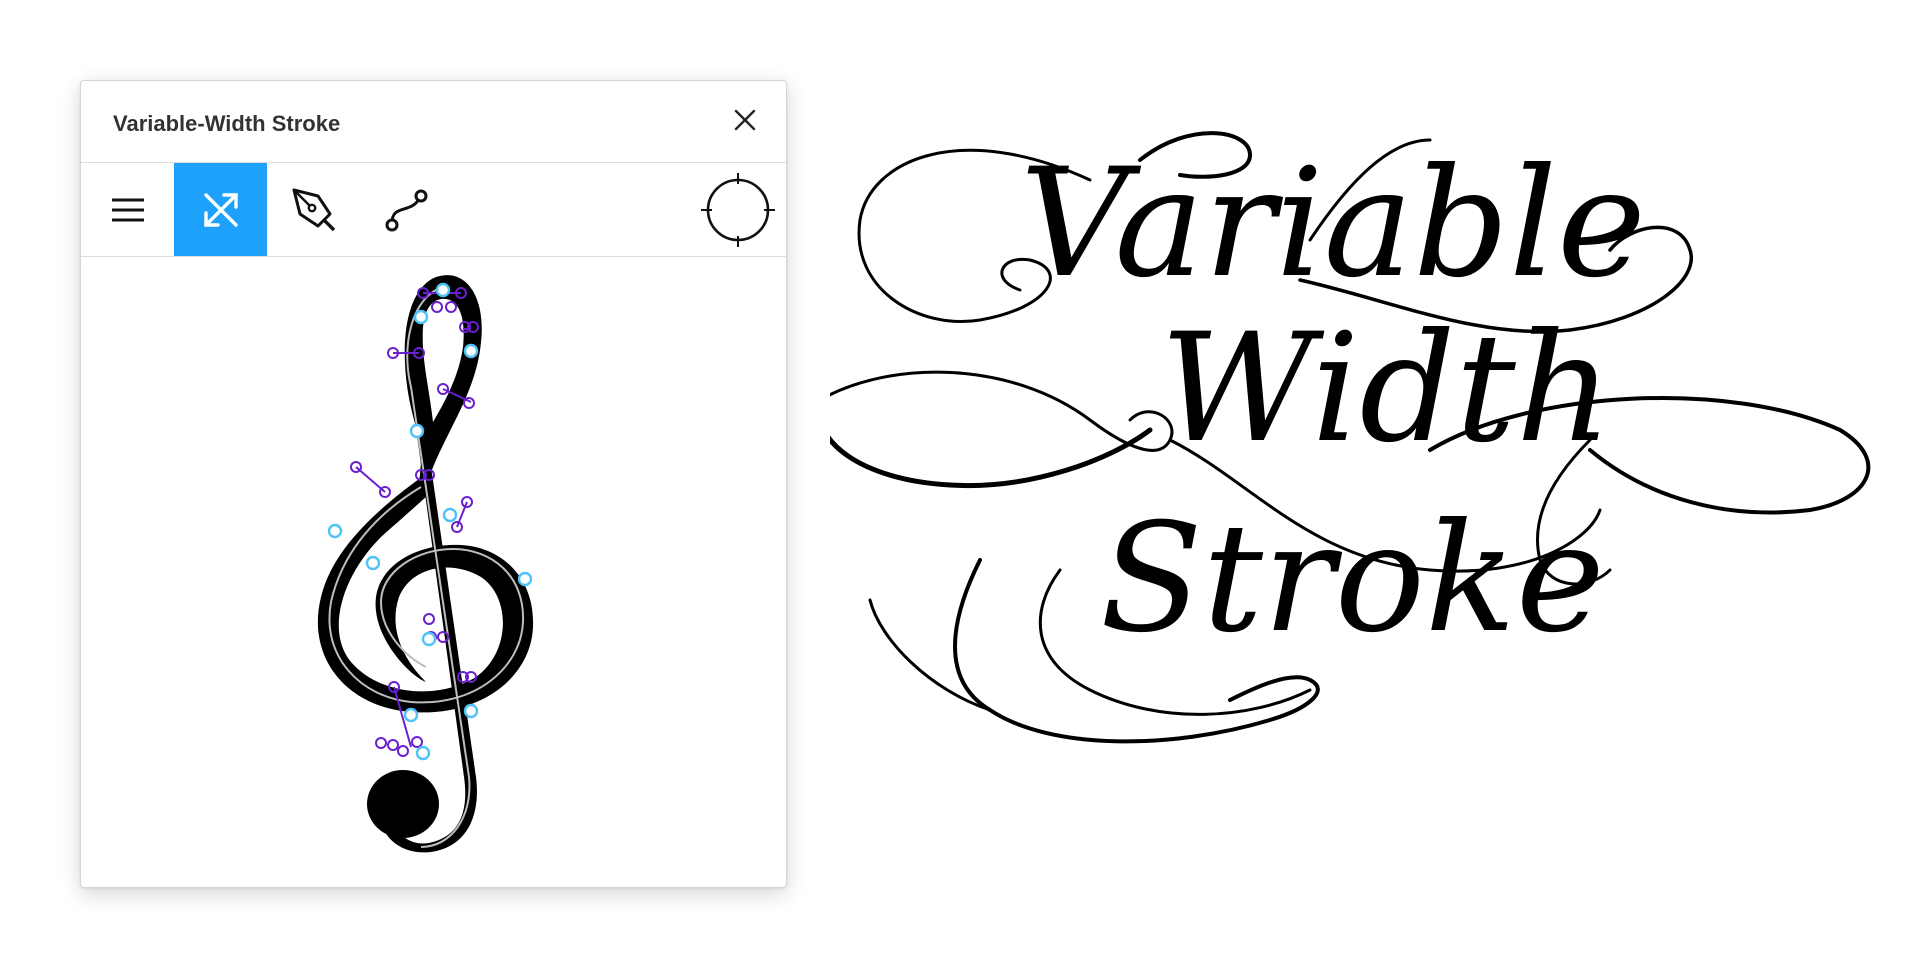 This screenshot has width=1920, height=960. I want to click on toolbar, so click(433, 210).